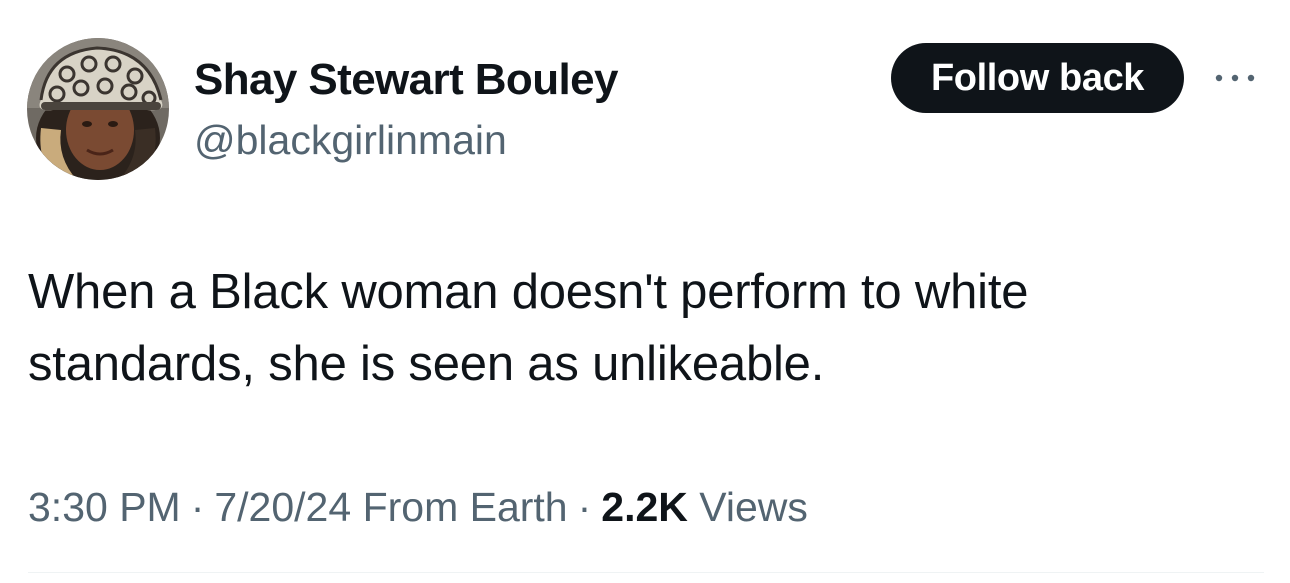 Image resolution: width=1290 pixels, height=583 pixels. What do you see at coordinates (350, 140) in the screenshot?
I see `author-handle: @blackgirlinmain` at bounding box center [350, 140].